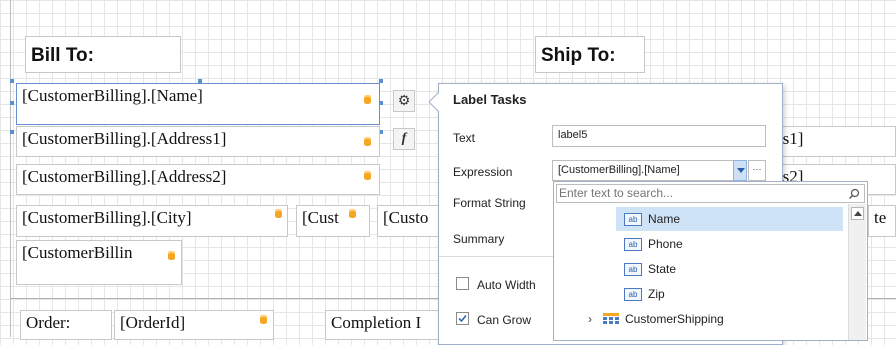 This screenshot has height=345, width=896. I want to click on search-box, so click(710, 193).